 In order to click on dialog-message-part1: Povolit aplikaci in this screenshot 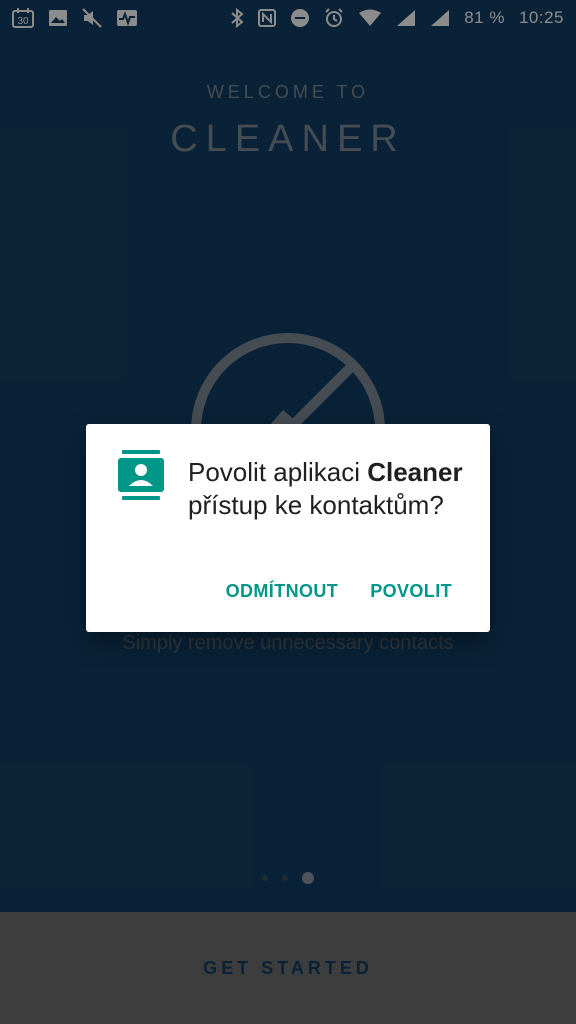, I will do `click(278, 472)`.